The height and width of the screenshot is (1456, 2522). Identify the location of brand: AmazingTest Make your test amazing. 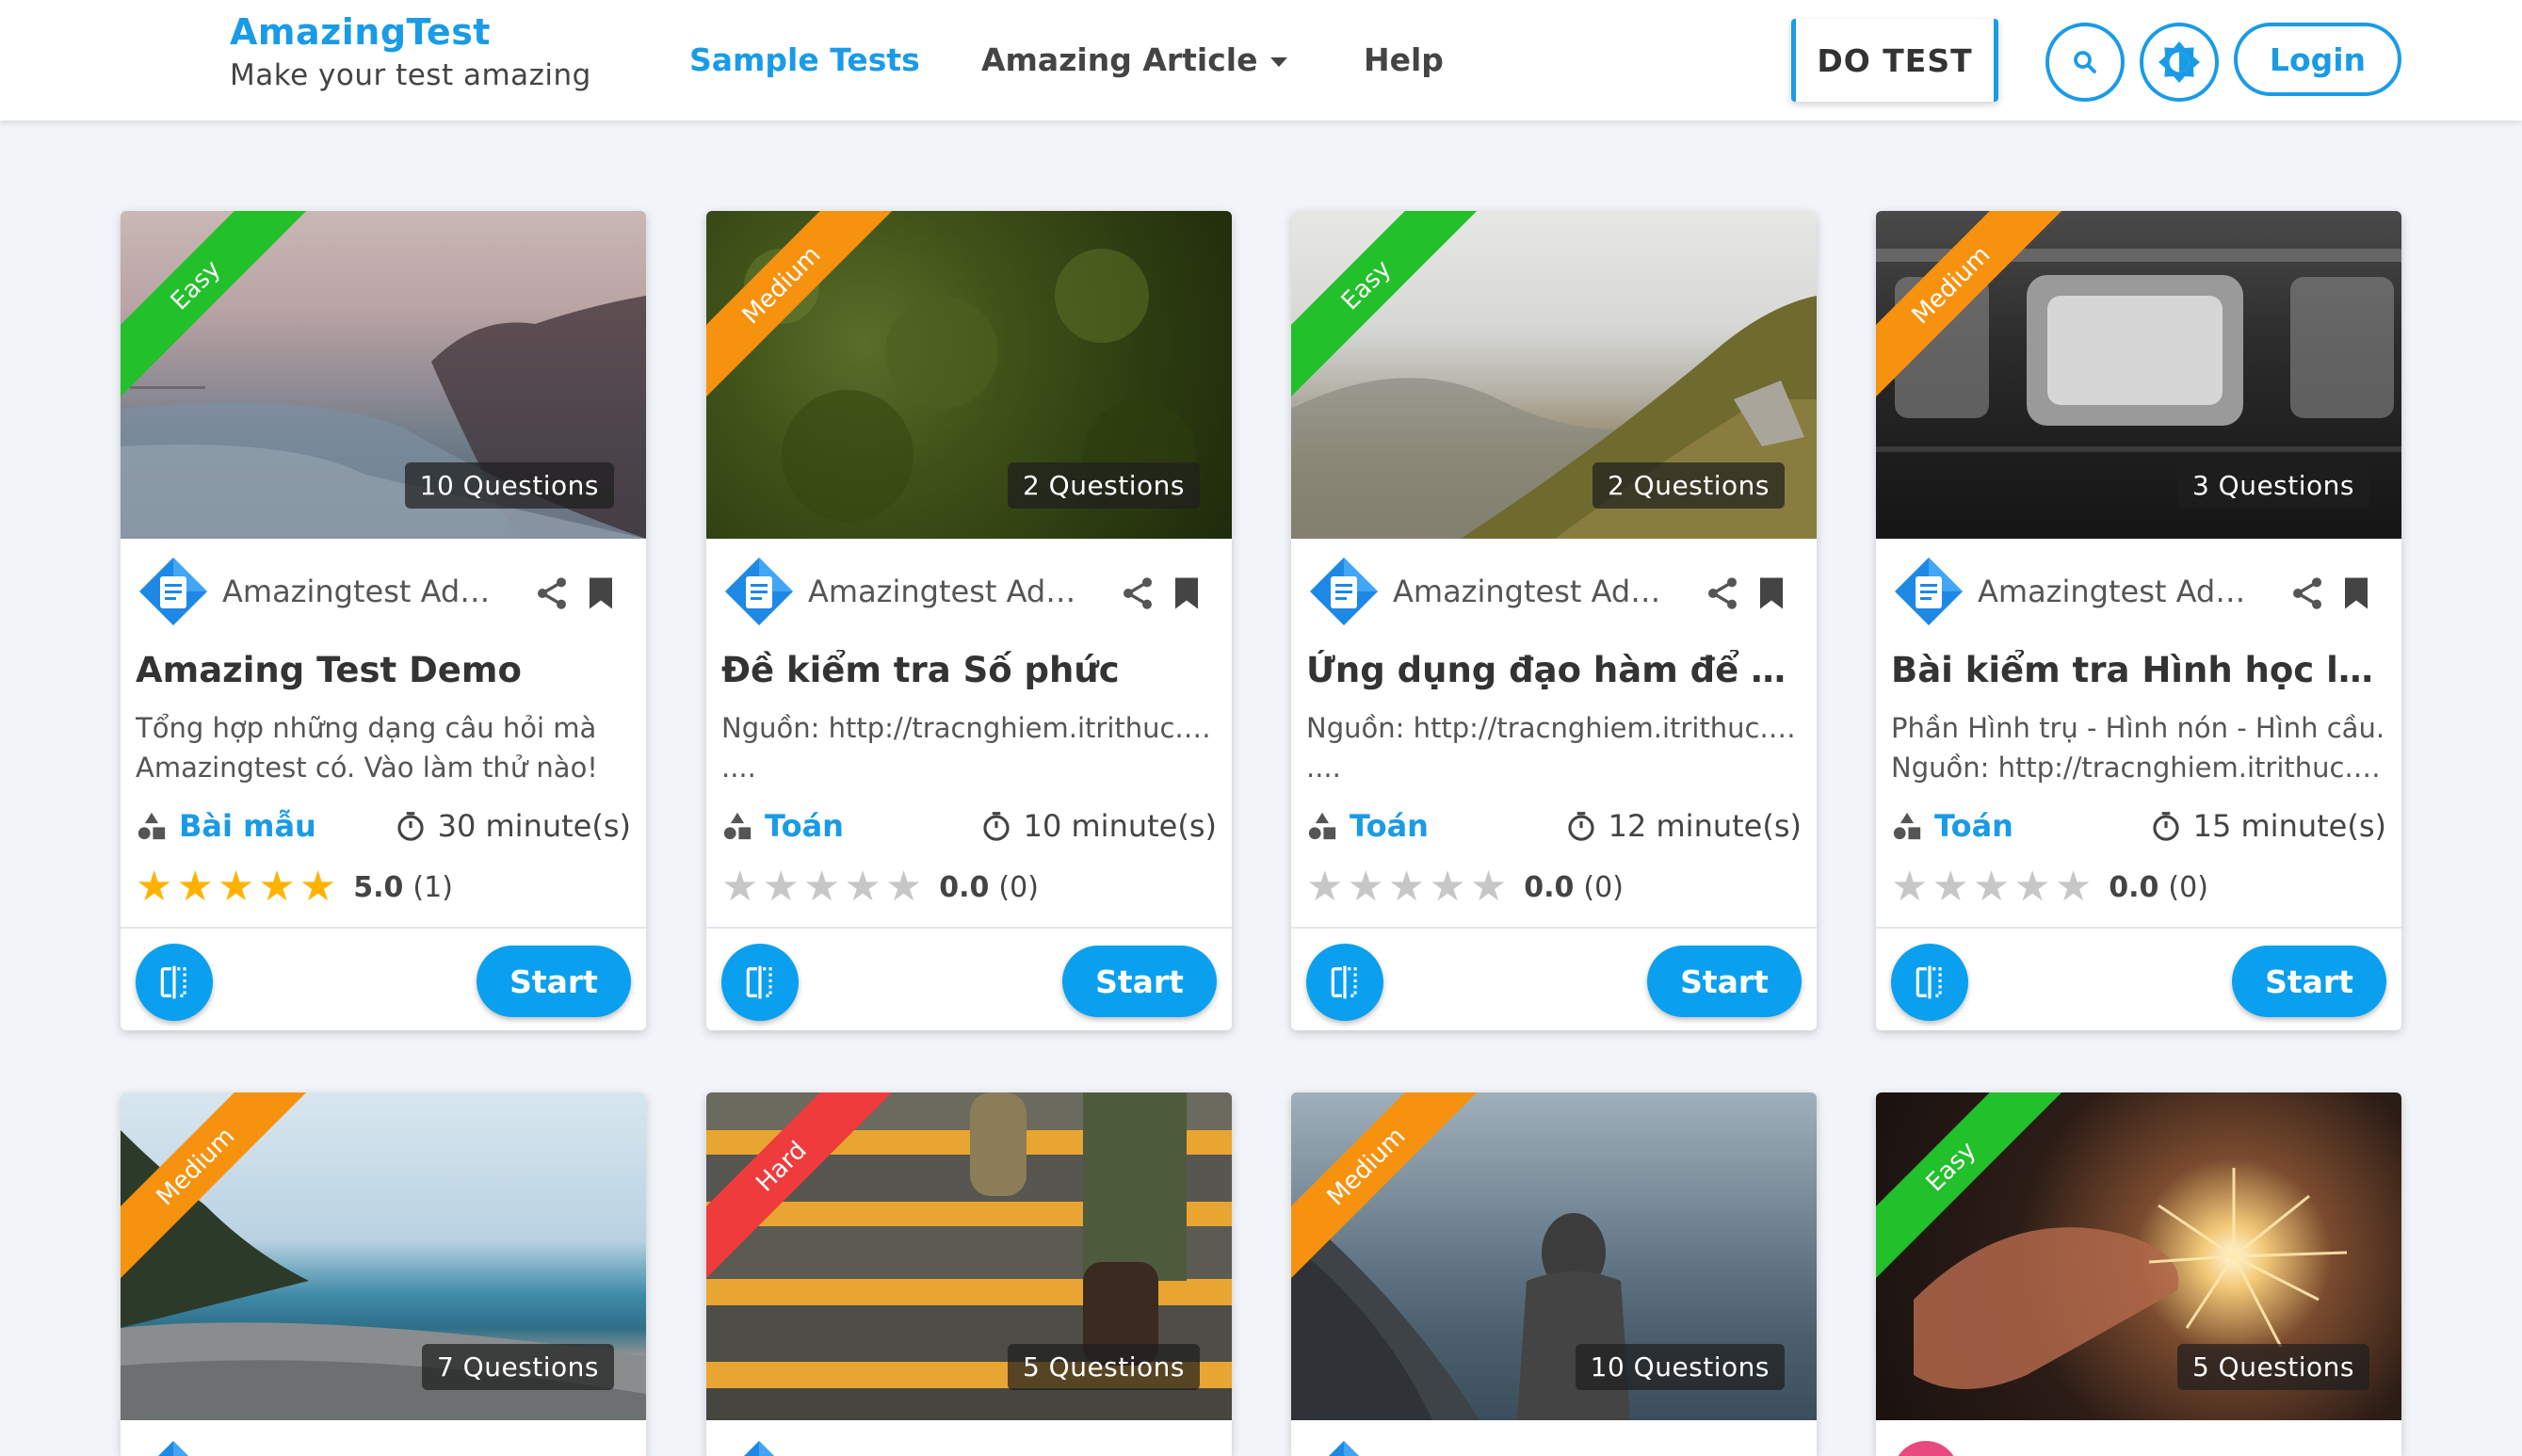
(411, 51).